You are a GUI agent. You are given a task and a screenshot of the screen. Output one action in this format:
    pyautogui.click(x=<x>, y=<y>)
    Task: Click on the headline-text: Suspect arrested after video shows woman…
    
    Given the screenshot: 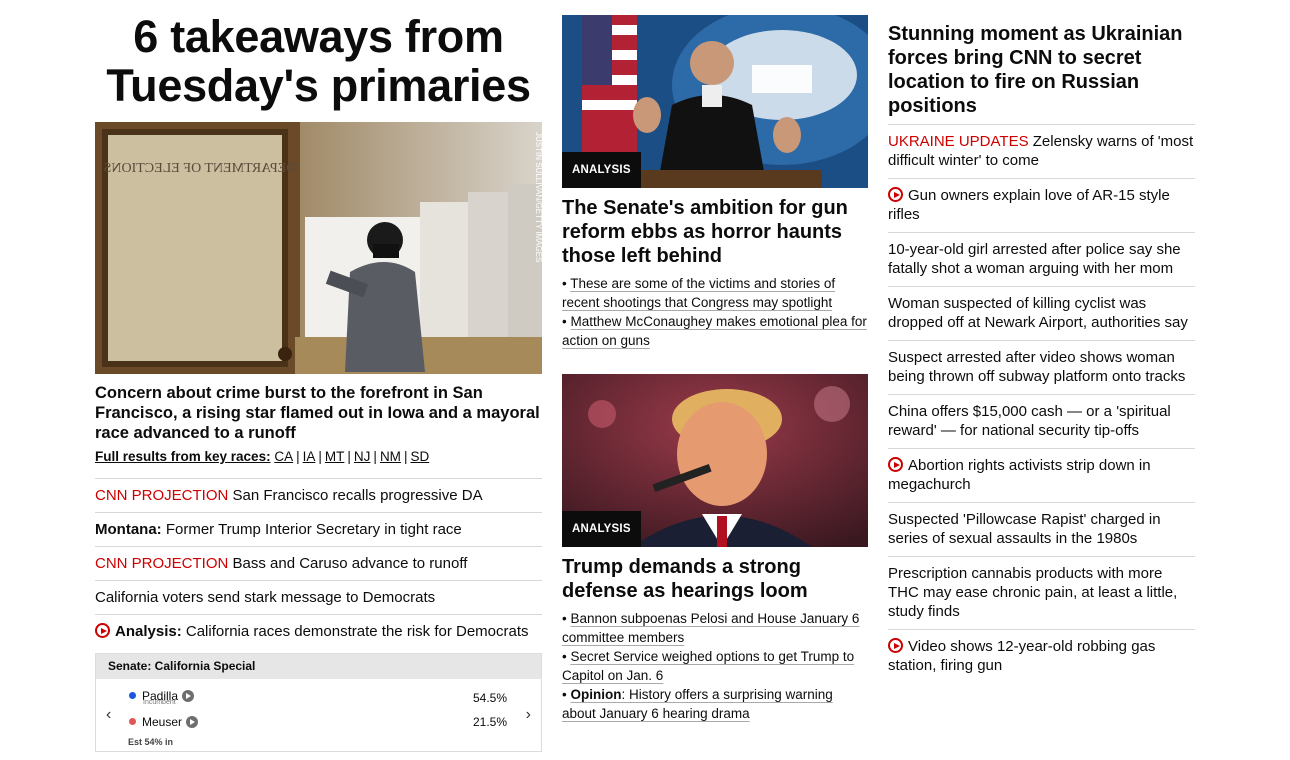 What is the action you would take?
    pyautogui.click(x=1037, y=367)
    